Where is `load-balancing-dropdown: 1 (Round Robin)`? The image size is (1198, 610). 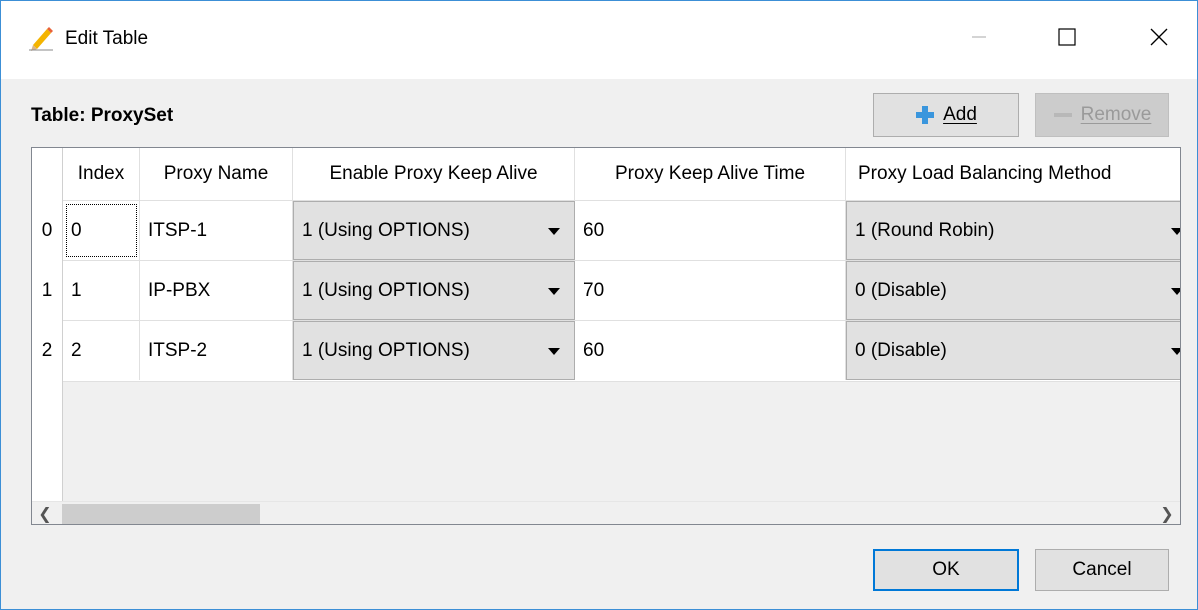
load-balancing-dropdown: 1 (Round Robin) is located at coordinates (1013, 230).